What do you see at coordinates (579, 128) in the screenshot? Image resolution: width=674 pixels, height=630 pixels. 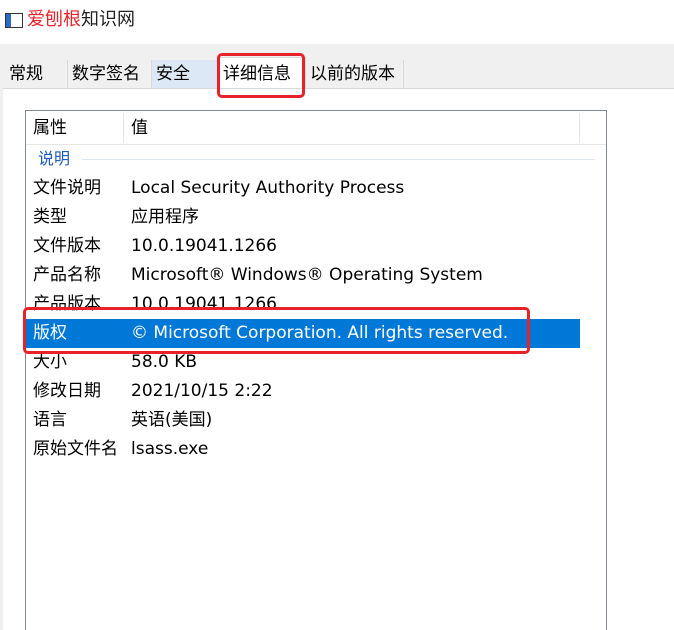 I see `column-divider-end` at bounding box center [579, 128].